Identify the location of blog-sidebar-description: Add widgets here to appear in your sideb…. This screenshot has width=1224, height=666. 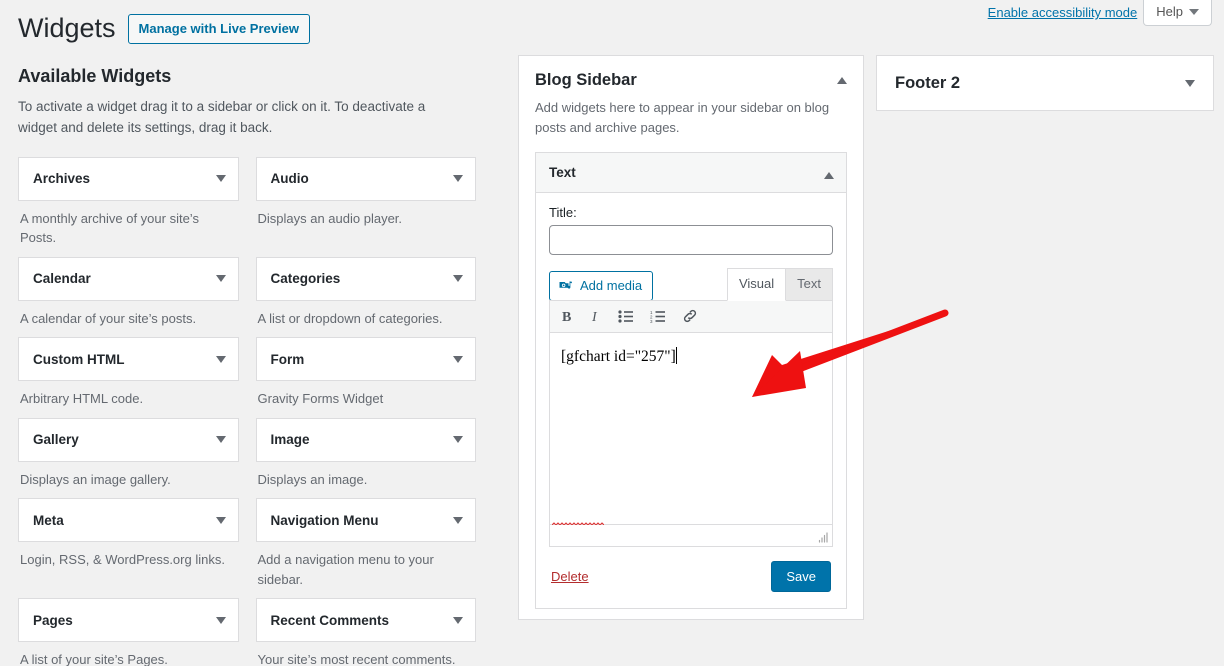
(682, 118).